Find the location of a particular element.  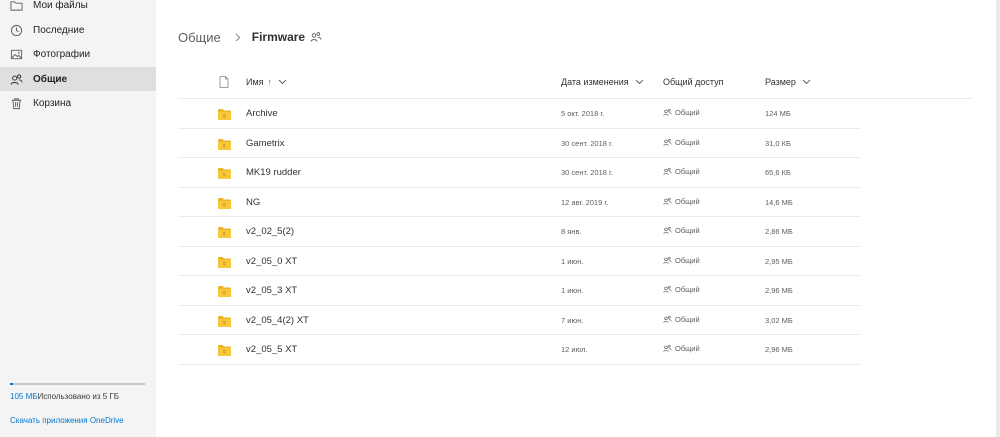

file-modified: 30 сент. 2018 г. is located at coordinates (587, 172).